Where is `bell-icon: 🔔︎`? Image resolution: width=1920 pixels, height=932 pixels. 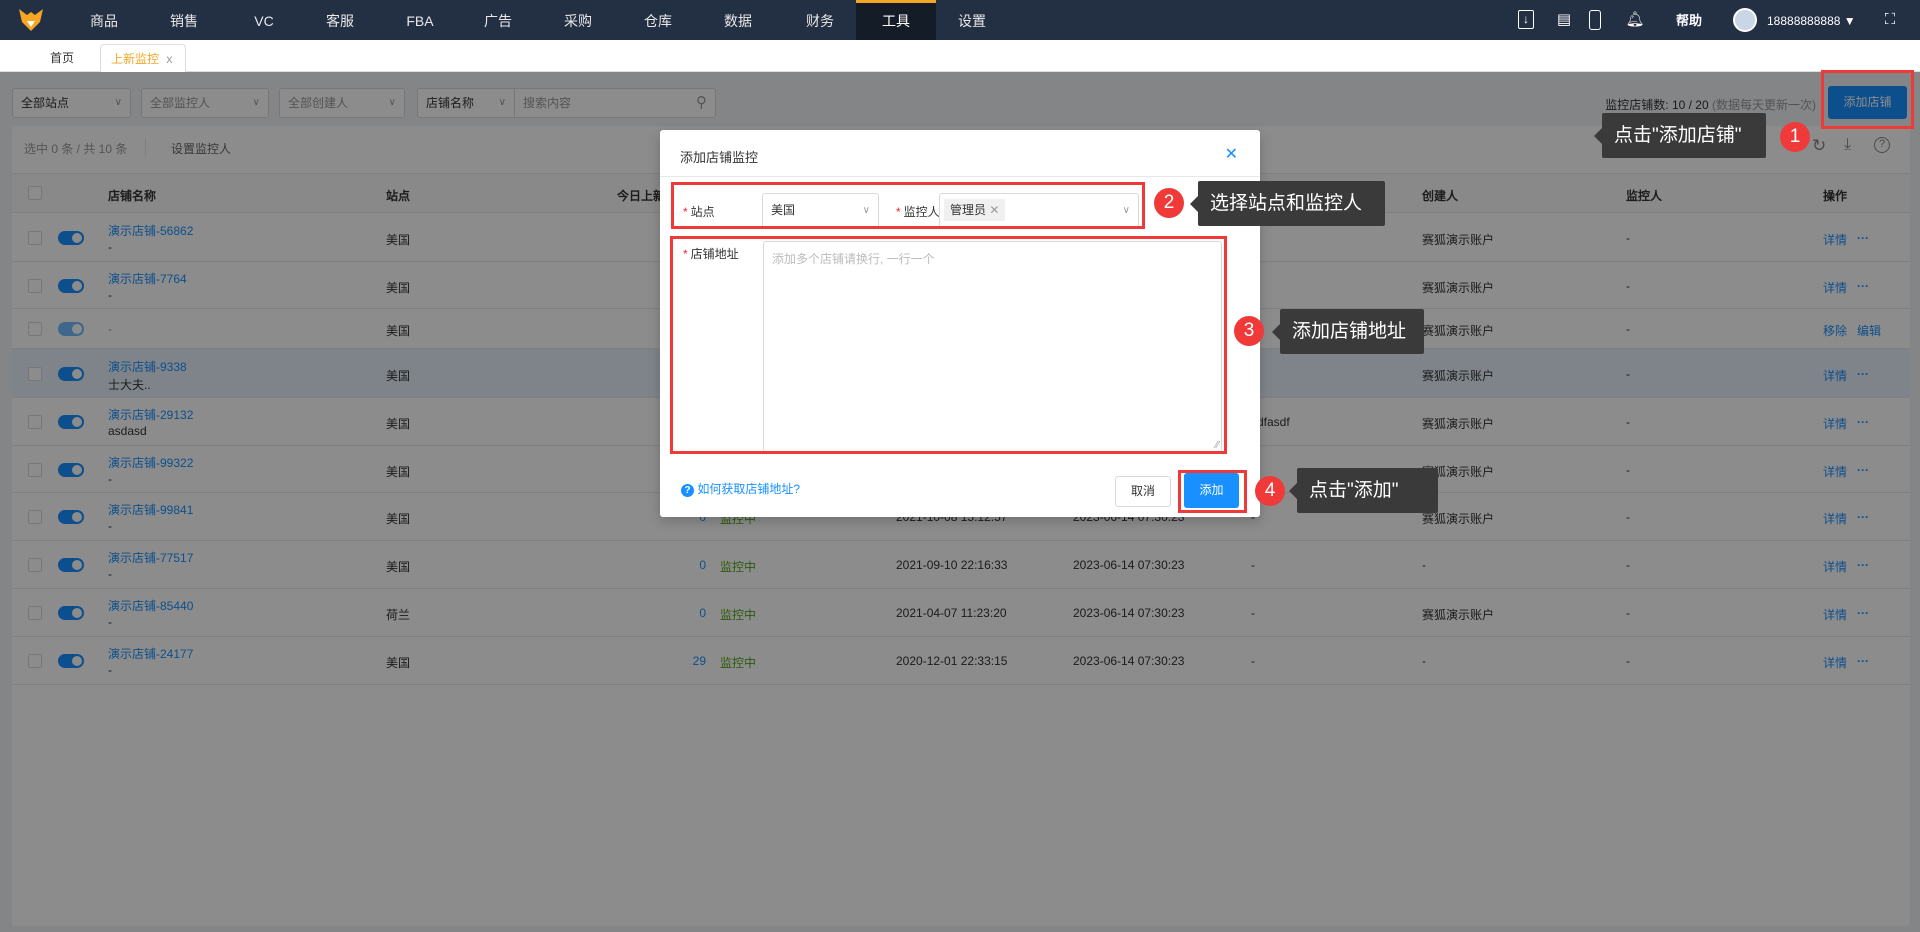 bell-icon: 🔔︎ is located at coordinates (1635, 20).